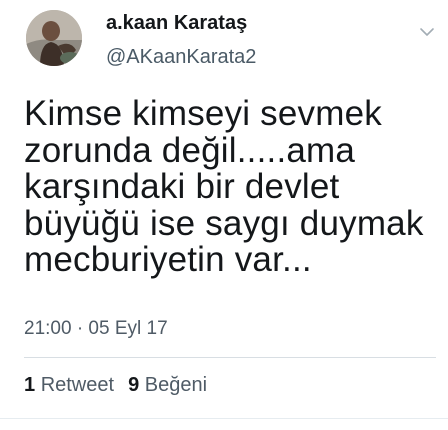  Describe the element at coordinates (96, 329) in the screenshot. I see `tweet-timestamp: 21:00 · 05 Eyl 17` at that location.